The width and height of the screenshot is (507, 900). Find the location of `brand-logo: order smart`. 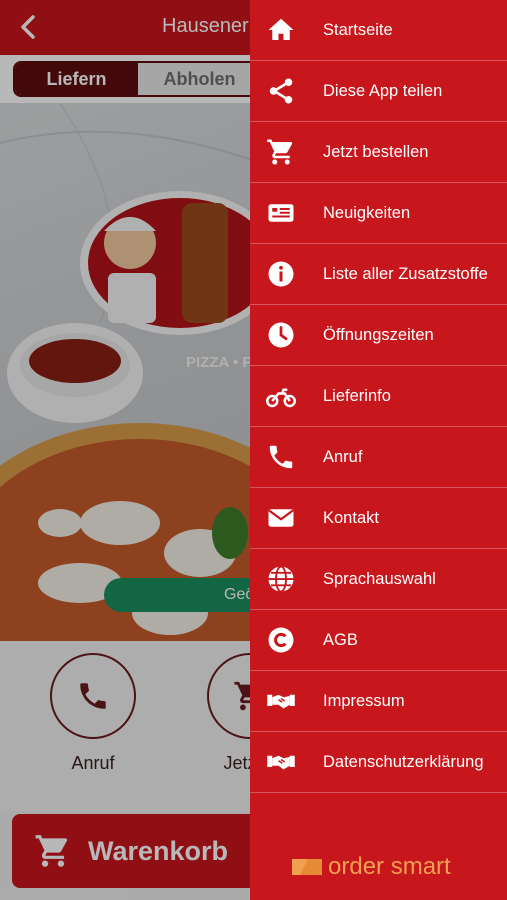

brand-logo: order smart is located at coordinates (370, 867).